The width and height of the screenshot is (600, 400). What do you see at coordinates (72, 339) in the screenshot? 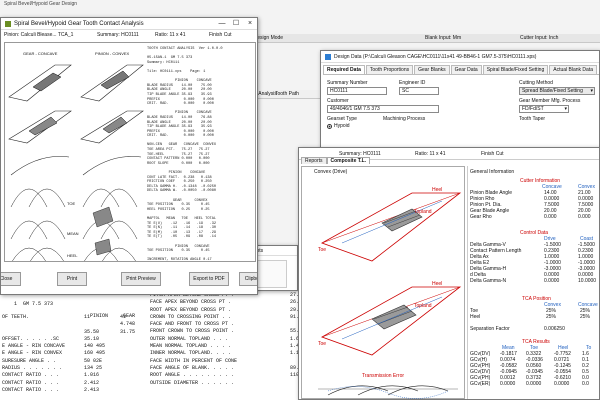
I see `report-left-row: OFFSET. . . . . .SC 35.10` at bounding box center [72, 339].